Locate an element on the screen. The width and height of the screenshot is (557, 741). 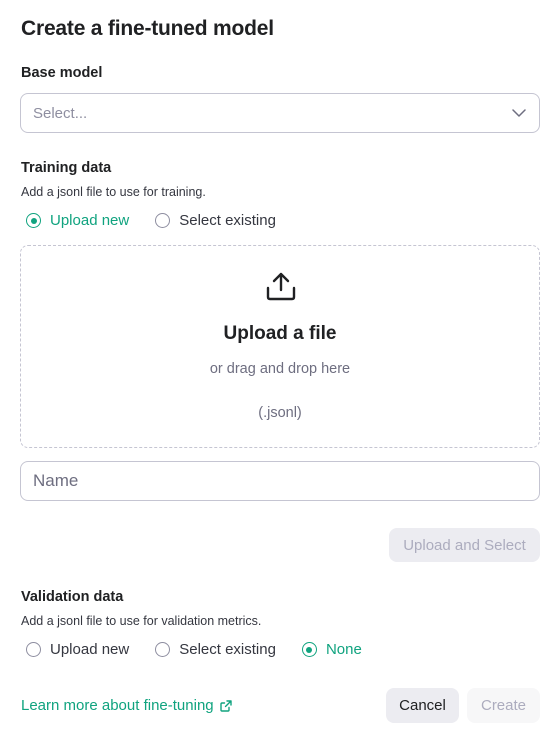
validation-radio-select-existing: Select existing is located at coordinates (215, 649).